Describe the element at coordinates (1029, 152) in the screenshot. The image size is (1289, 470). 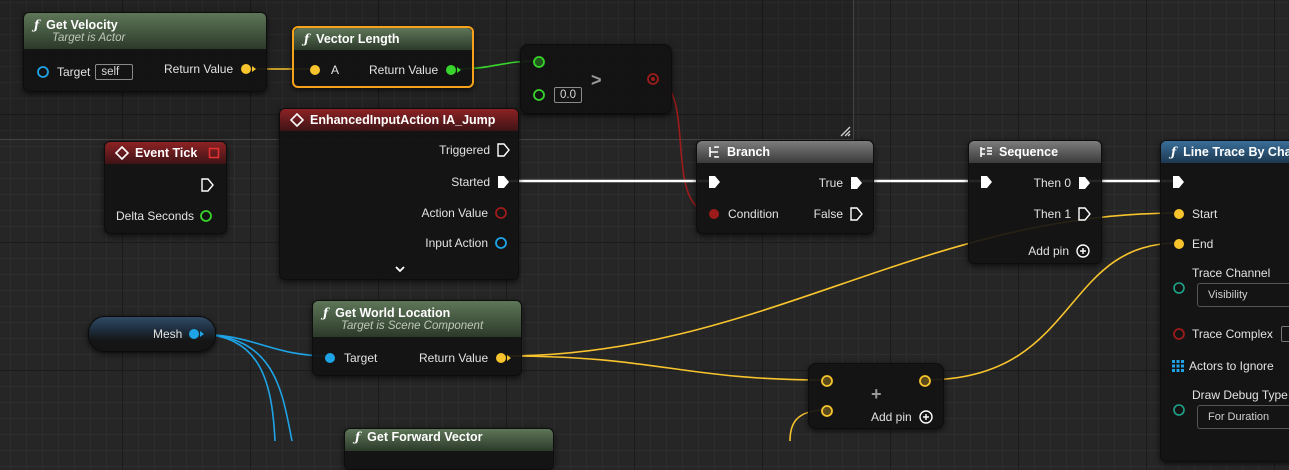
I see `node-title: Sequence` at that location.